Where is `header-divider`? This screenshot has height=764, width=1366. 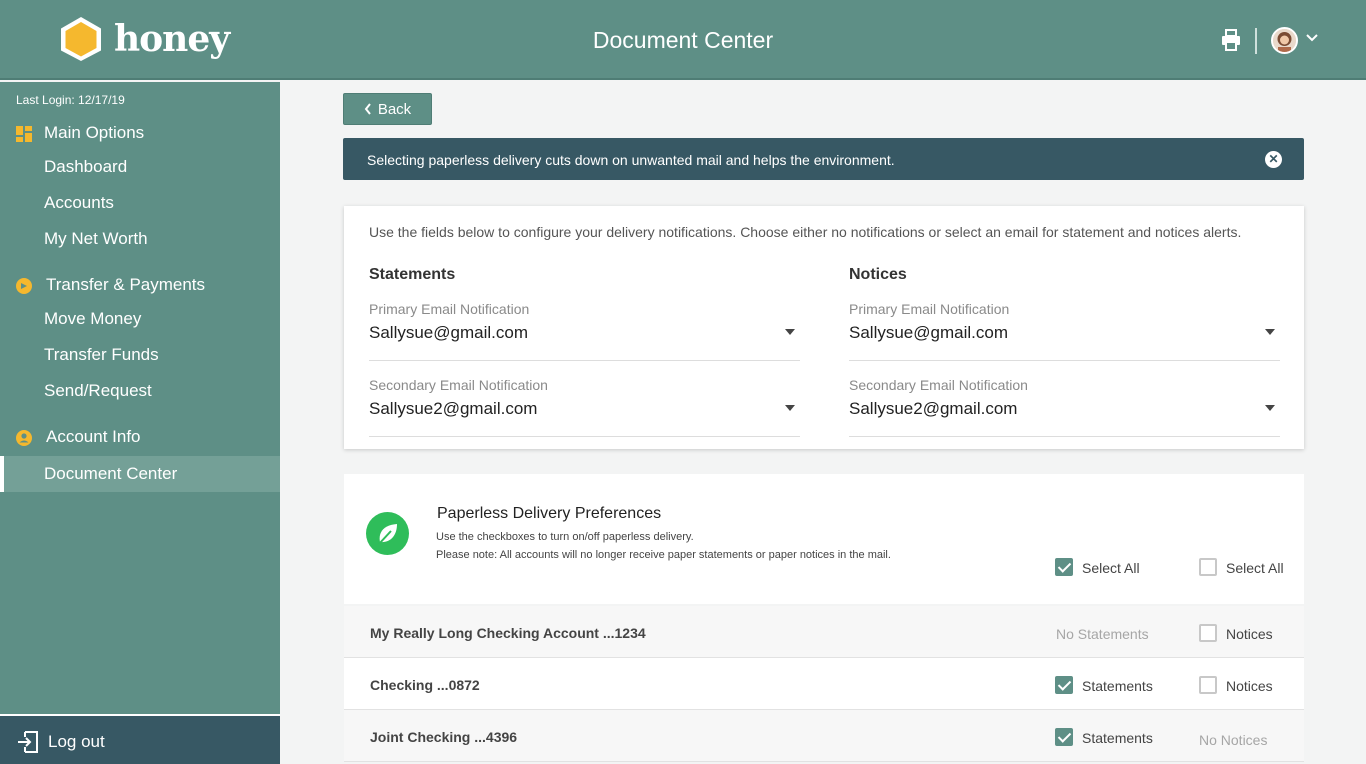 header-divider is located at coordinates (1256, 41).